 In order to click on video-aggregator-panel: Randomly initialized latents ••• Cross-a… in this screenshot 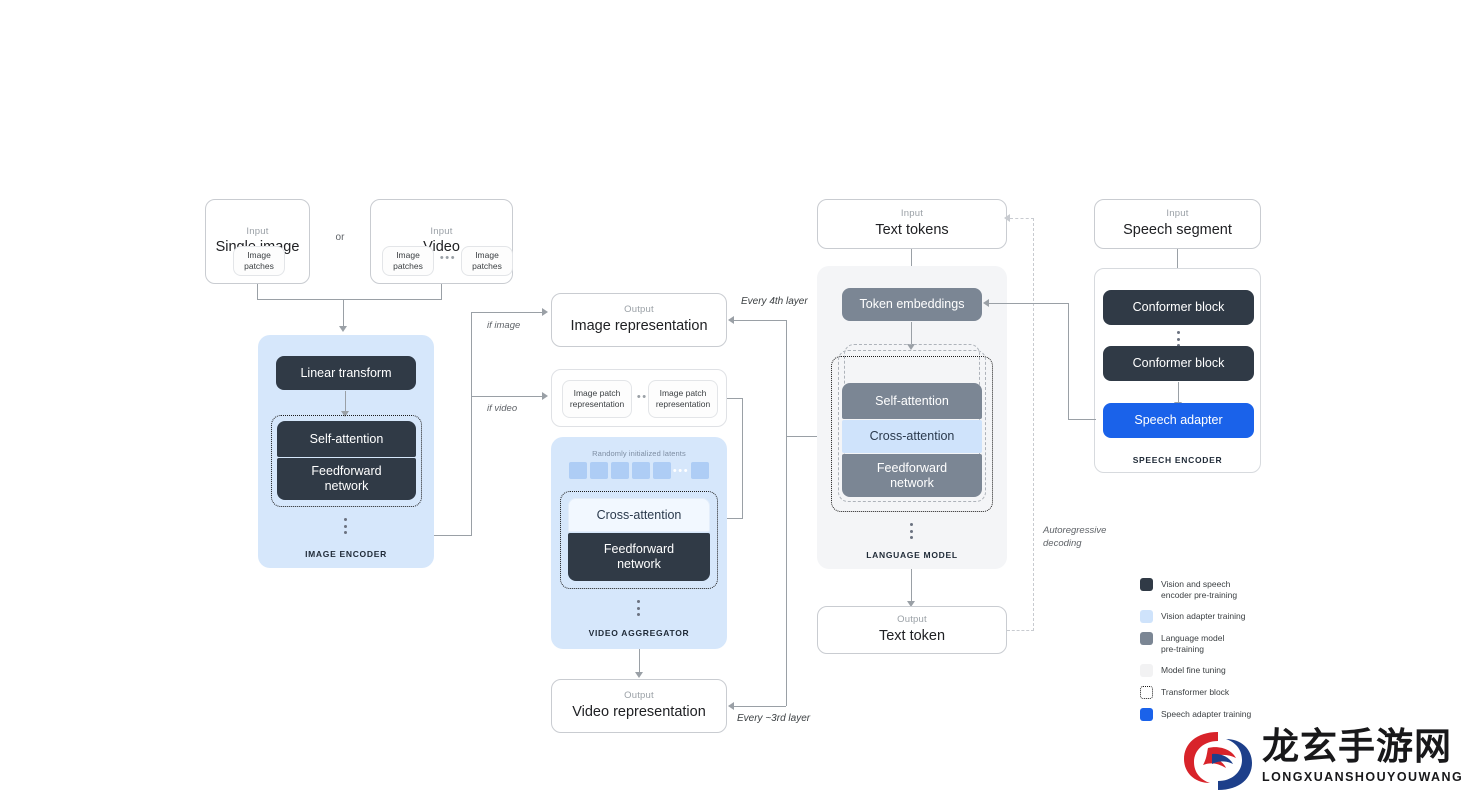, I will do `click(639, 543)`.